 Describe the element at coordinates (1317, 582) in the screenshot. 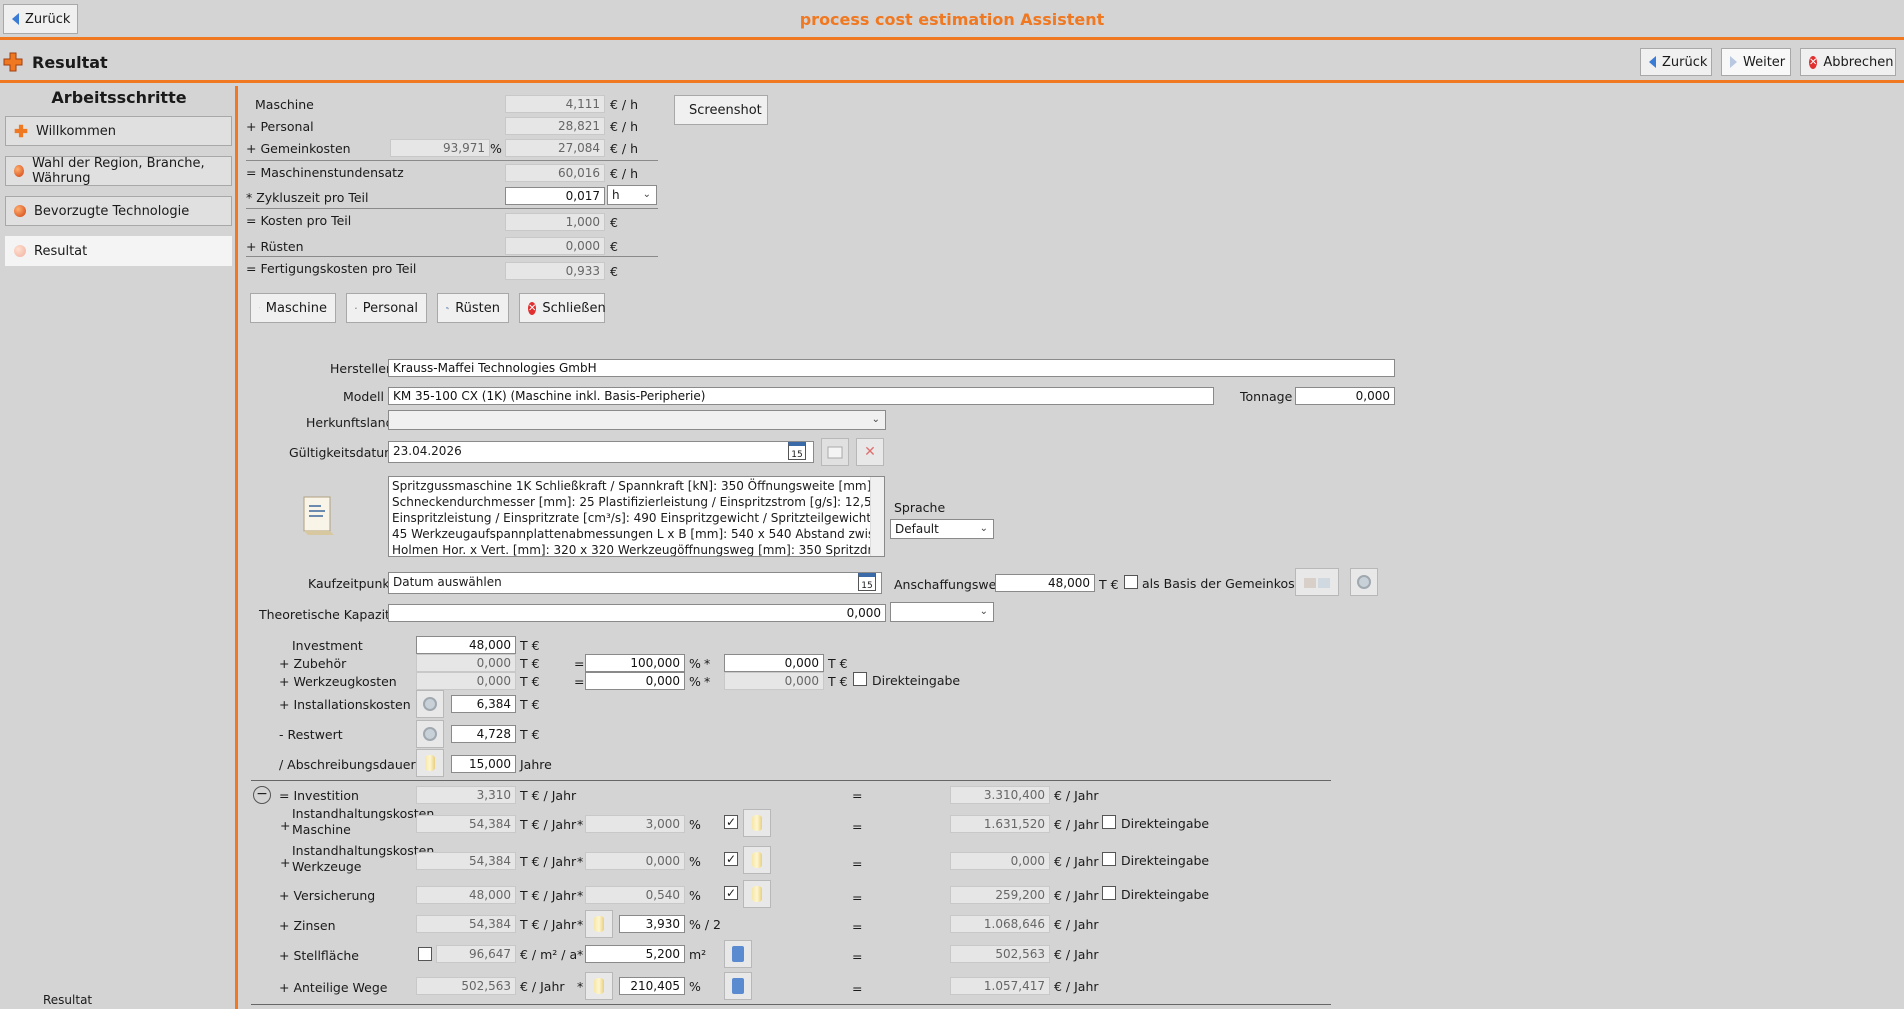

I see `machine-list-button` at that location.